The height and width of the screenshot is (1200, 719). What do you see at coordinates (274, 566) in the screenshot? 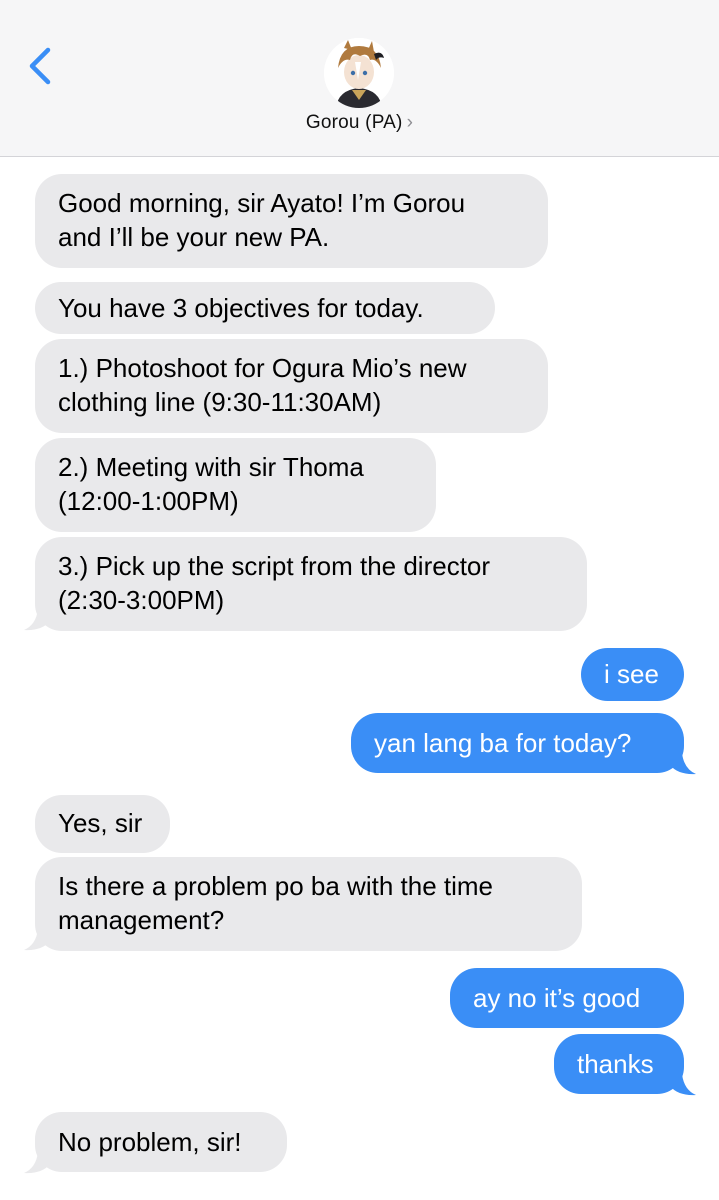
I see `message-line: 3.) Pick up the script from the director` at bounding box center [274, 566].